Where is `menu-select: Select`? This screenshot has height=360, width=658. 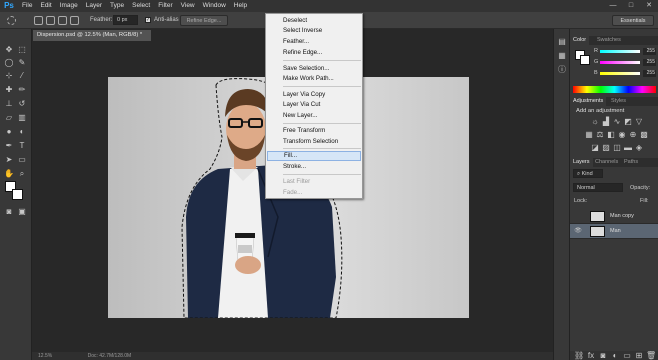
menu-select: Select is located at coordinates (141, 6).